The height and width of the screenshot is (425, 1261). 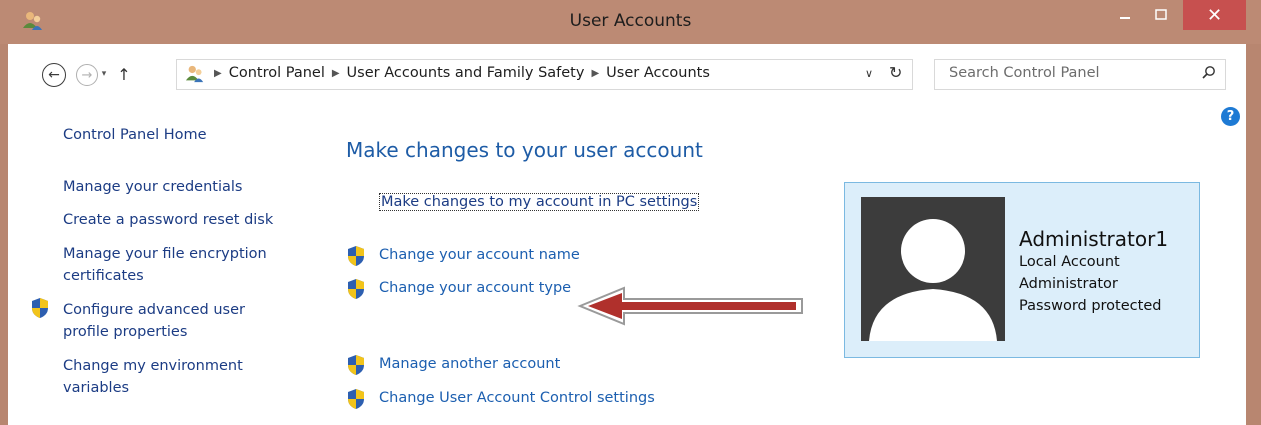 What do you see at coordinates (54, 75) in the screenshot?
I see `back-button: ←` at bounding box center [54, 75].